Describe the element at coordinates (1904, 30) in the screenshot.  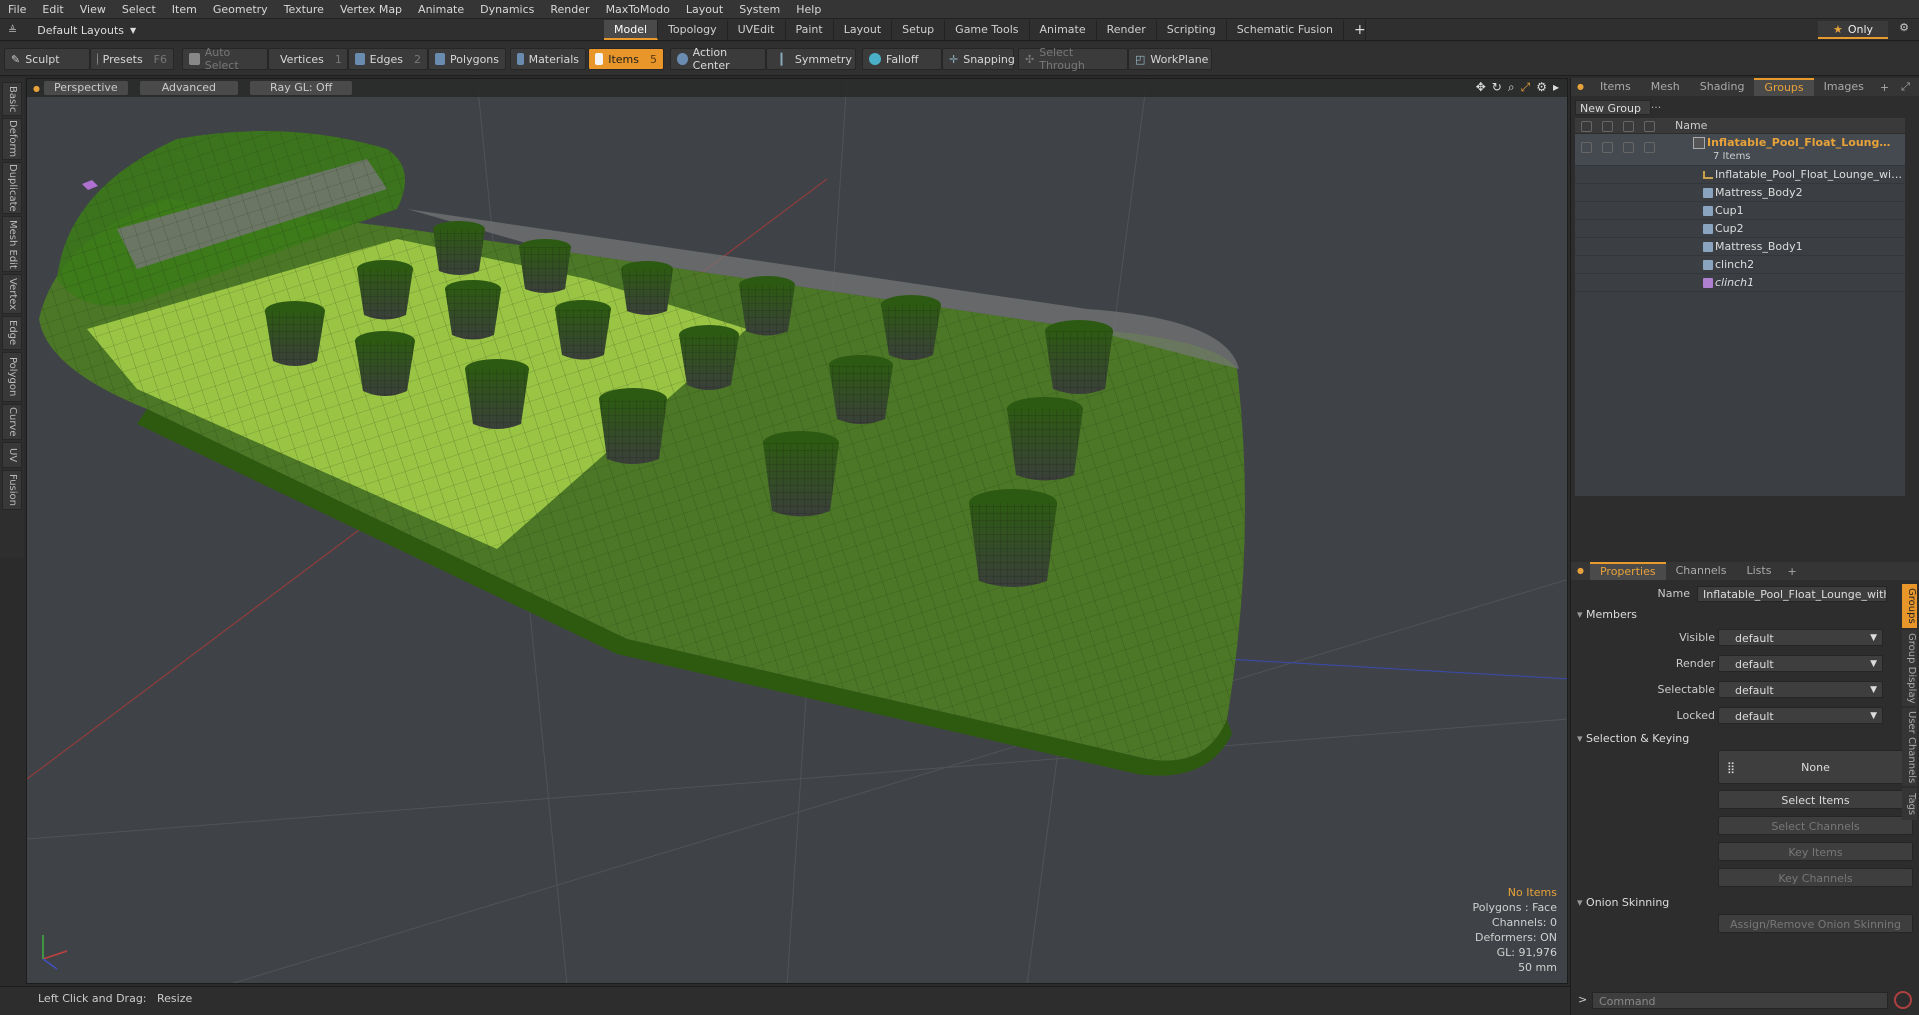
I see `gear-icon: ⚙` at that location.